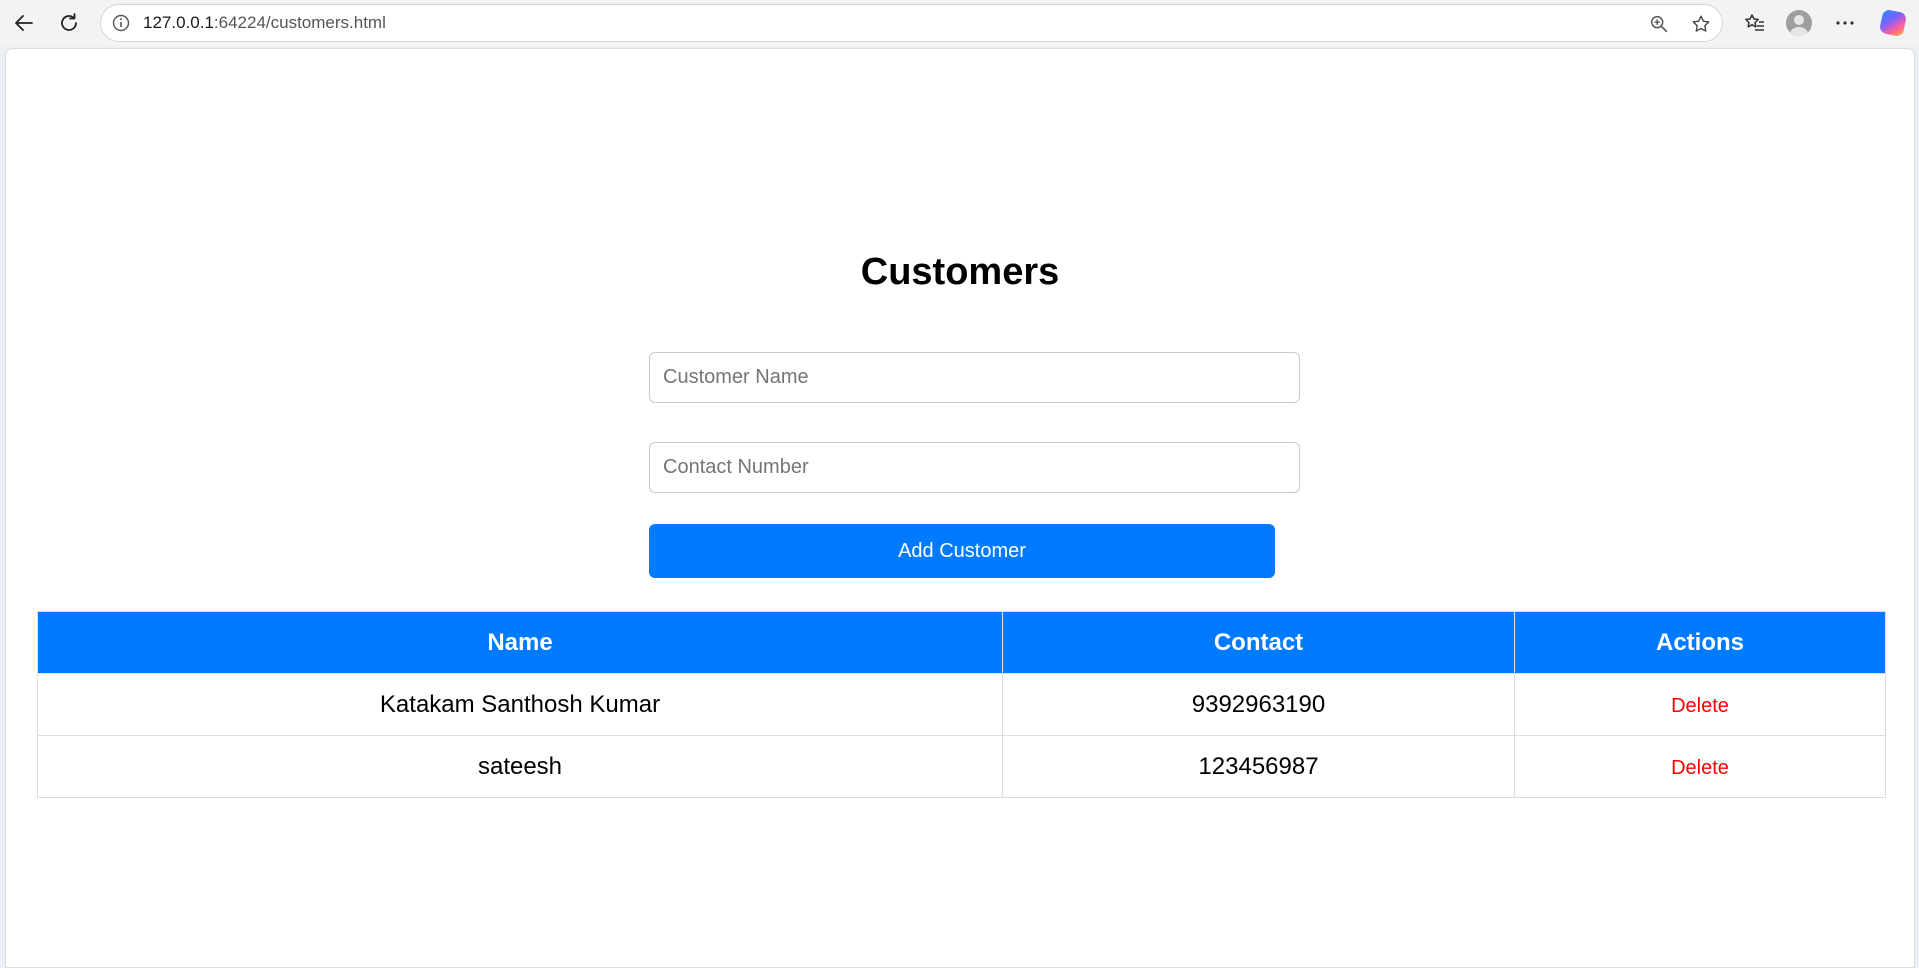  I want to click on column-header-contact: Contact, so click(1258, 642).